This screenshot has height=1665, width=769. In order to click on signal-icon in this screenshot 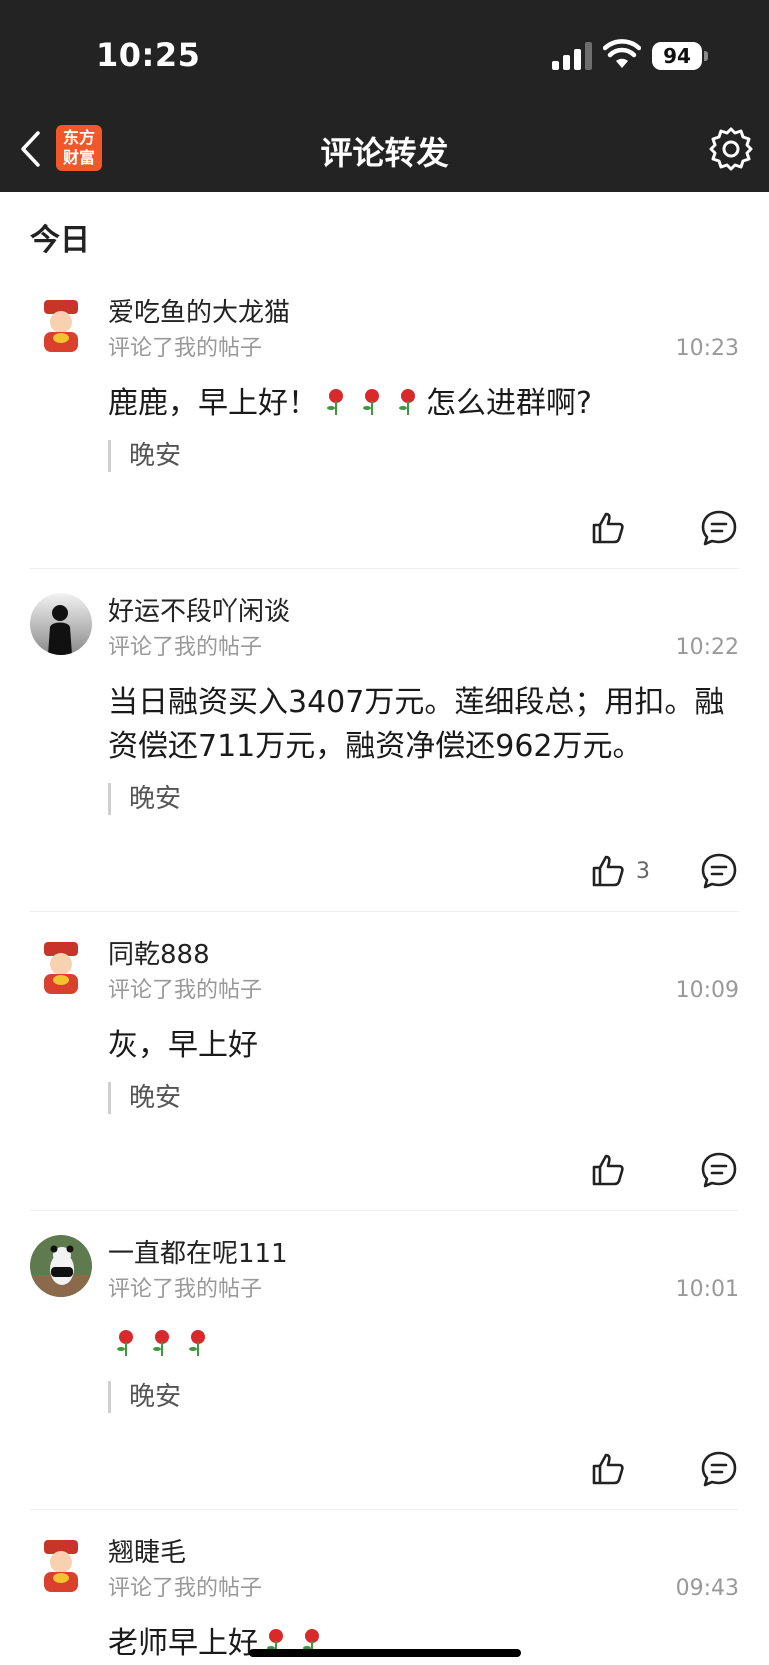, I will do `click(574, 56)`.